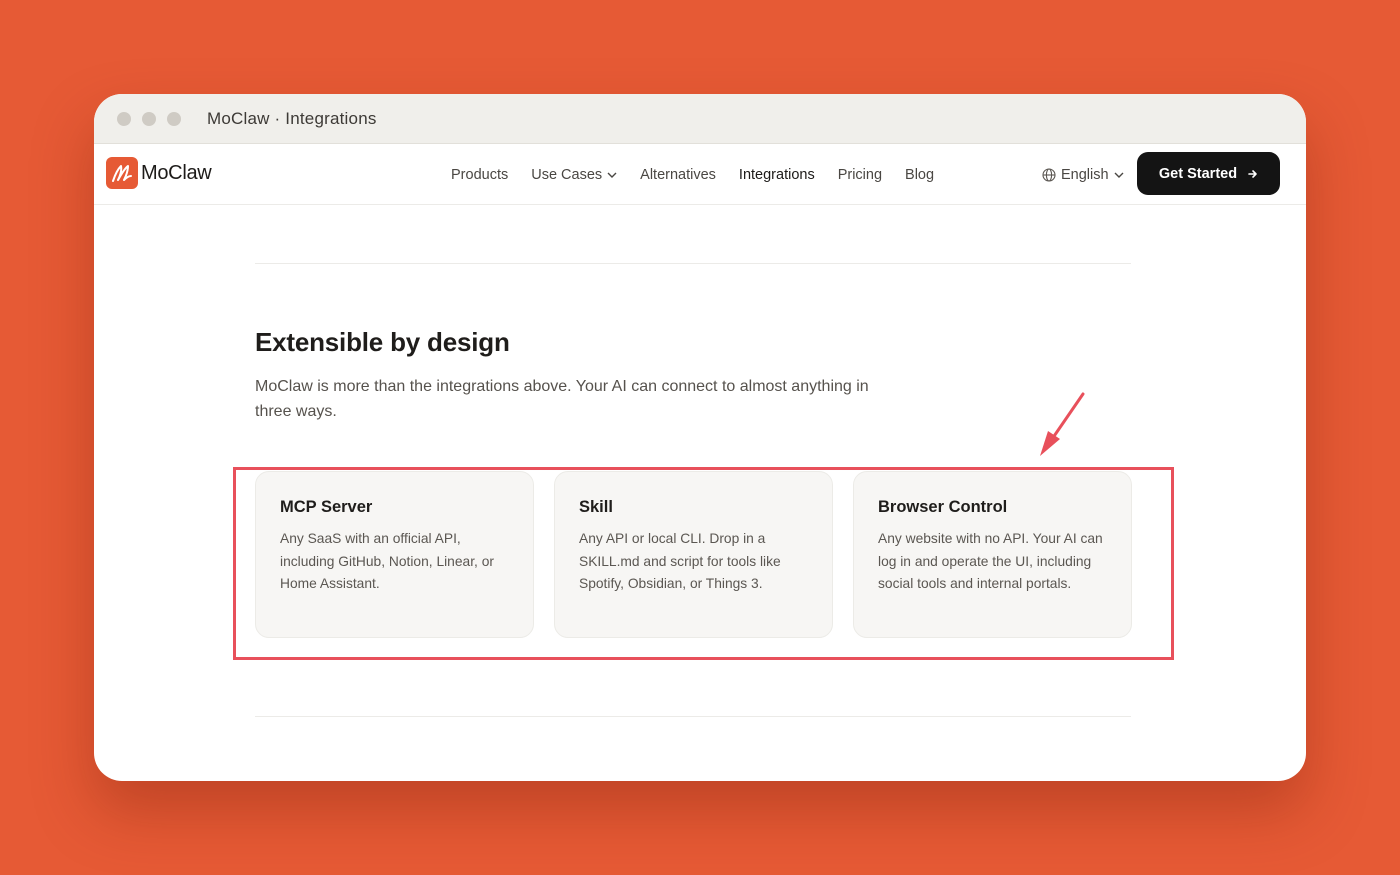 This screenshot has width=1400, height=875. I want to click on nav-link-pricing: Pricing, so click(860, 175).